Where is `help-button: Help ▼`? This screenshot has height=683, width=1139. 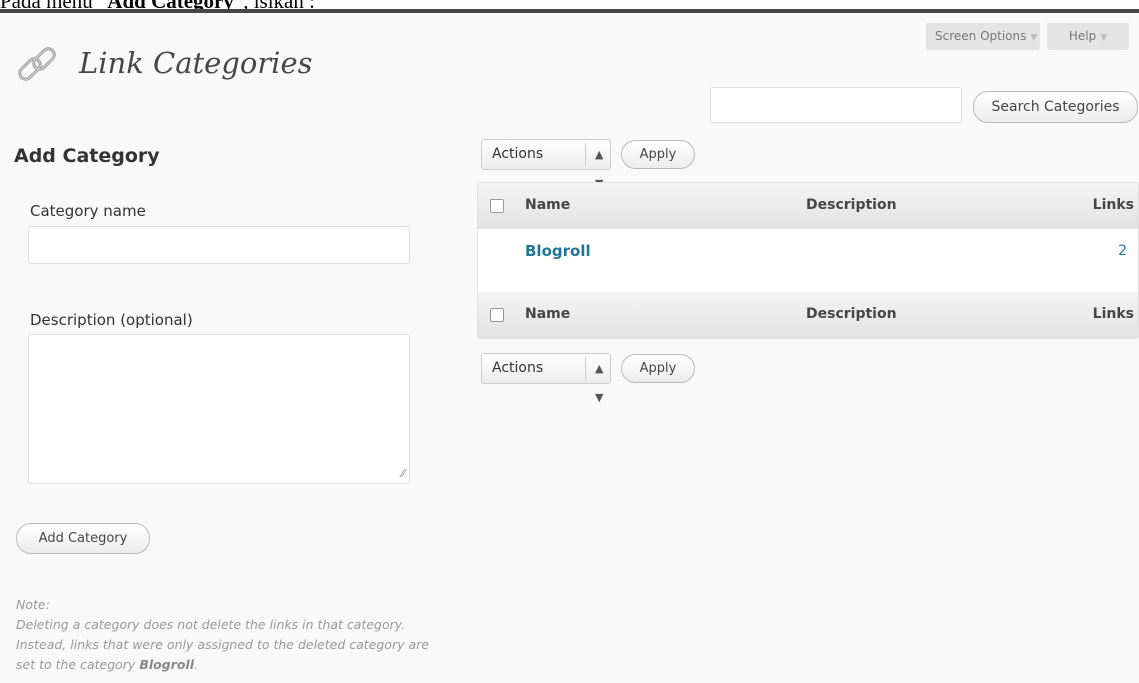
help-button: Help ▼ is located at coordinates (1088, 36).